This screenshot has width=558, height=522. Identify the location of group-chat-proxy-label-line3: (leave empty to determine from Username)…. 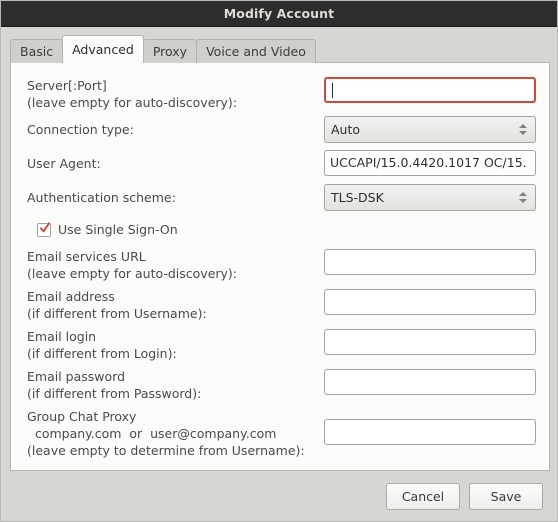
(166, 450).